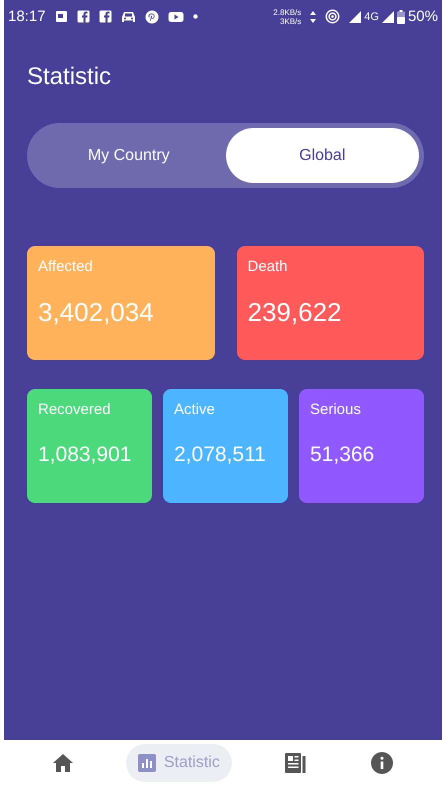 Image resolution: width=446 pixels, height=785 pixels. I want to click on stat-value: 239,622, so click(295, 312).